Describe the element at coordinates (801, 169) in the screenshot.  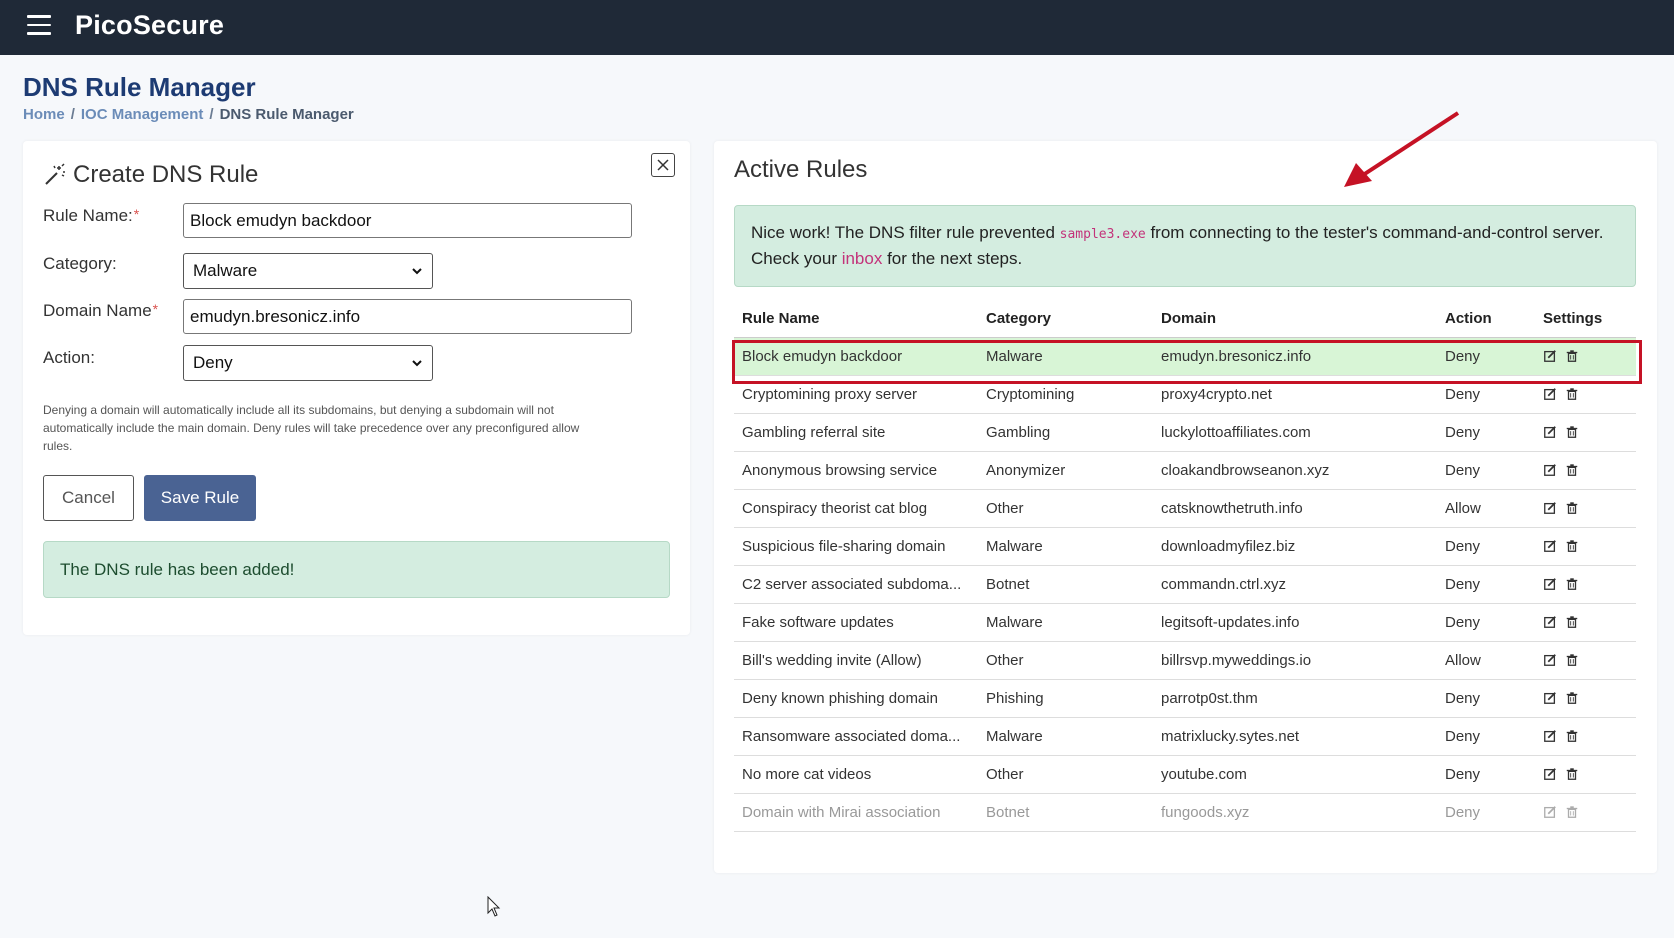
I see `active-rules-title: Active Rules` at that location.